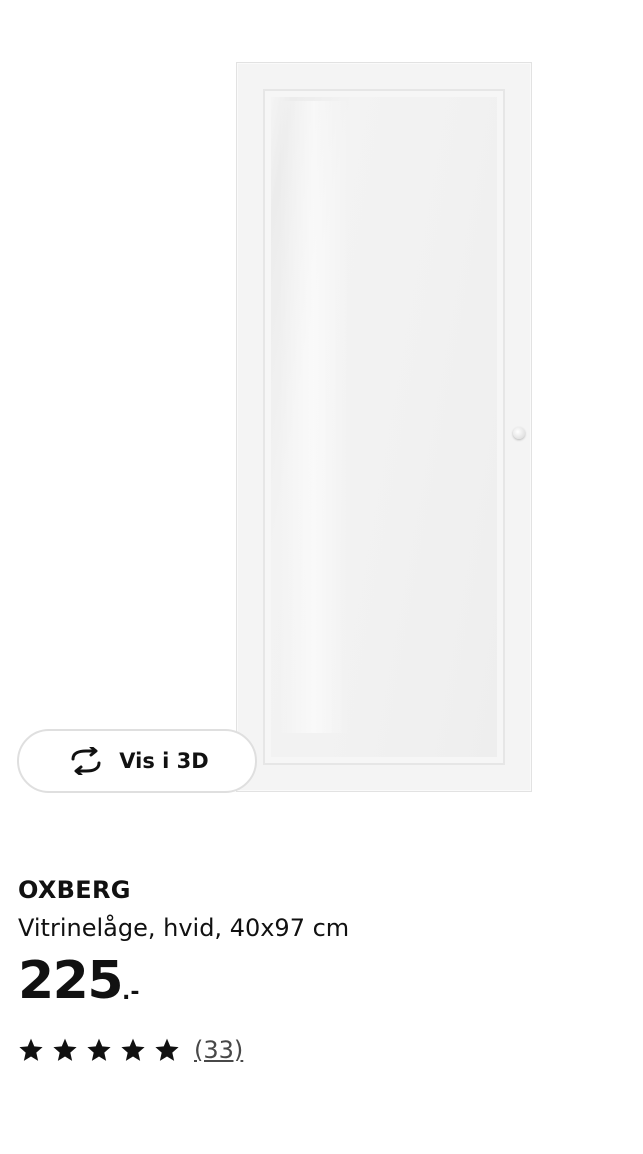 The height and width of the screenshot is (1154, 643). I want to click on rating-stars, so click(99, 1050).